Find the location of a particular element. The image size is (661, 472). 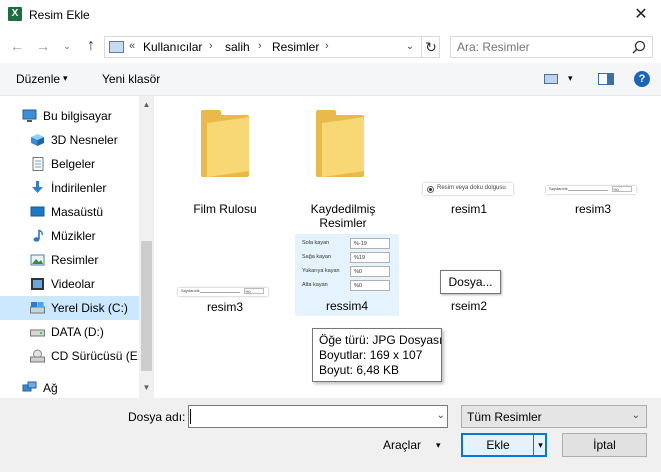

address-bar: « Kullanıcılar › salih › Resimler › ⌄ ↻ is located at coordinates (272, 47).